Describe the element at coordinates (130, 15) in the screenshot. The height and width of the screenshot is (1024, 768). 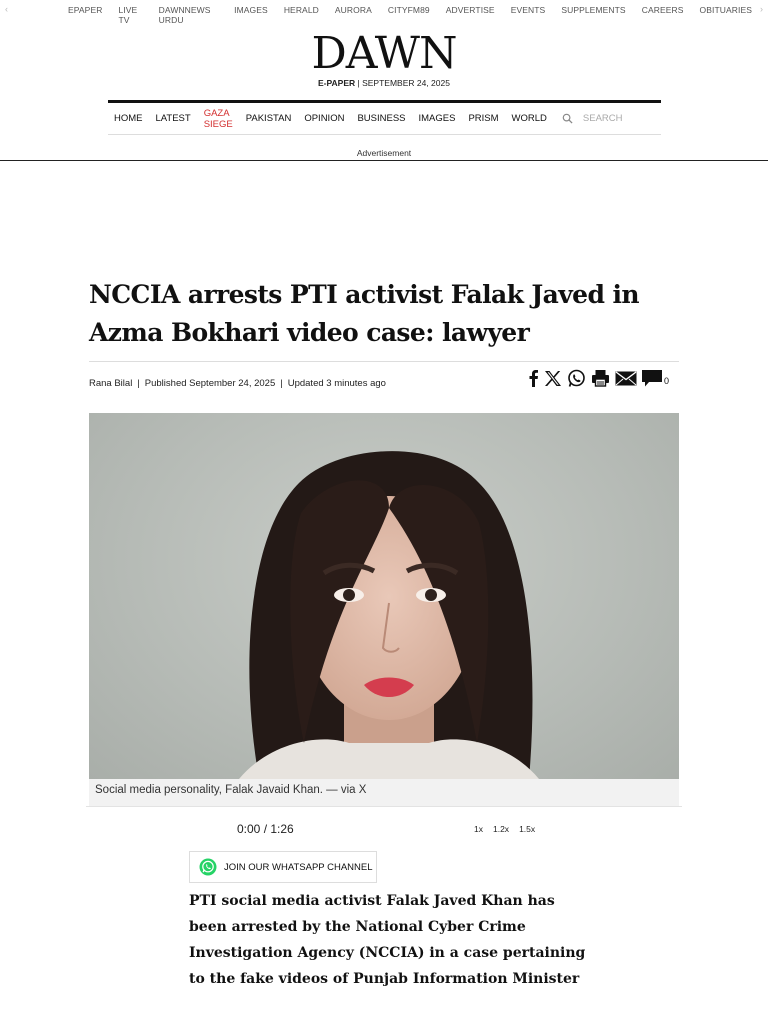
I see `utility-link-live-tv: LIVE TV` at that location.